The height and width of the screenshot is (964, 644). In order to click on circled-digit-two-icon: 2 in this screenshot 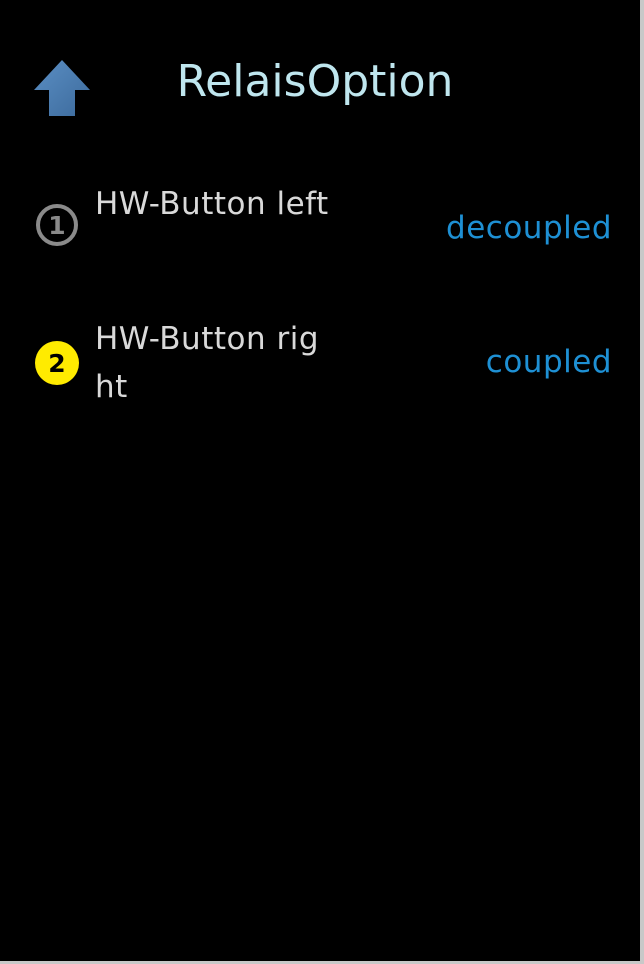, I will do `click(57, 363)`.